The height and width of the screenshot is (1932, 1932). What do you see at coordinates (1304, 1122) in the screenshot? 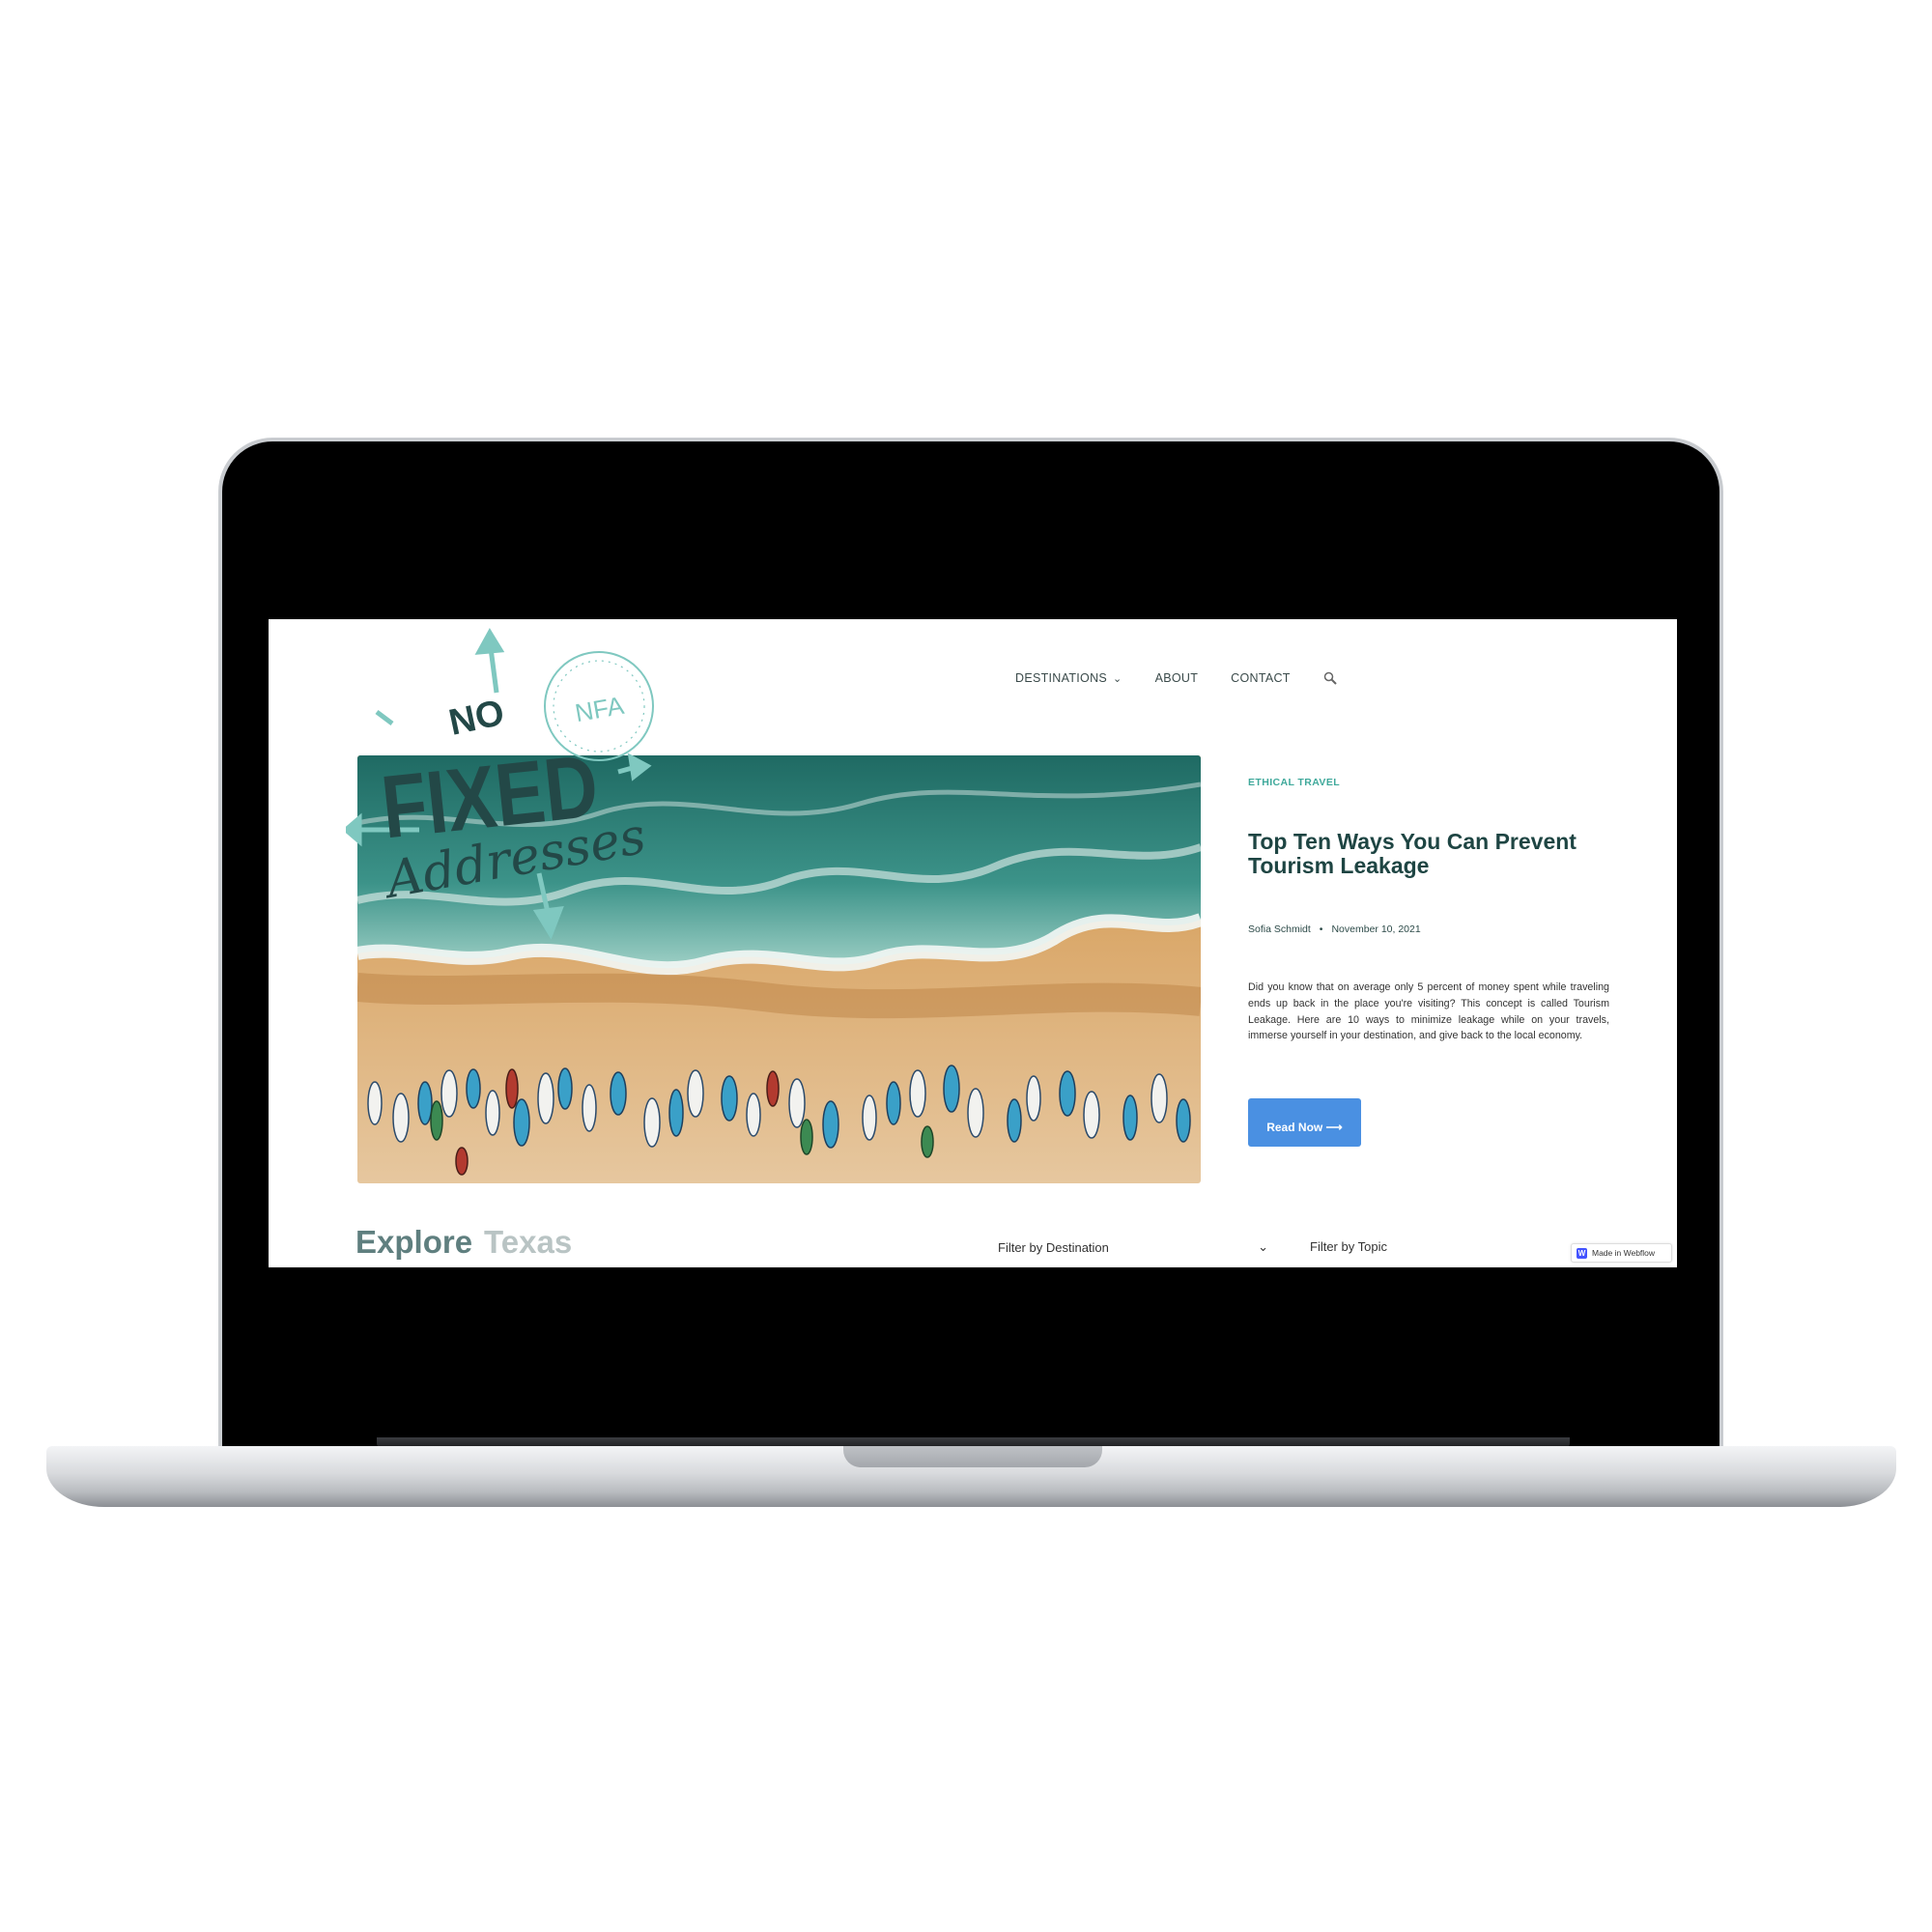
I see `read-now-button: Read Now ⟶` at bounding box center [1304, 1122].